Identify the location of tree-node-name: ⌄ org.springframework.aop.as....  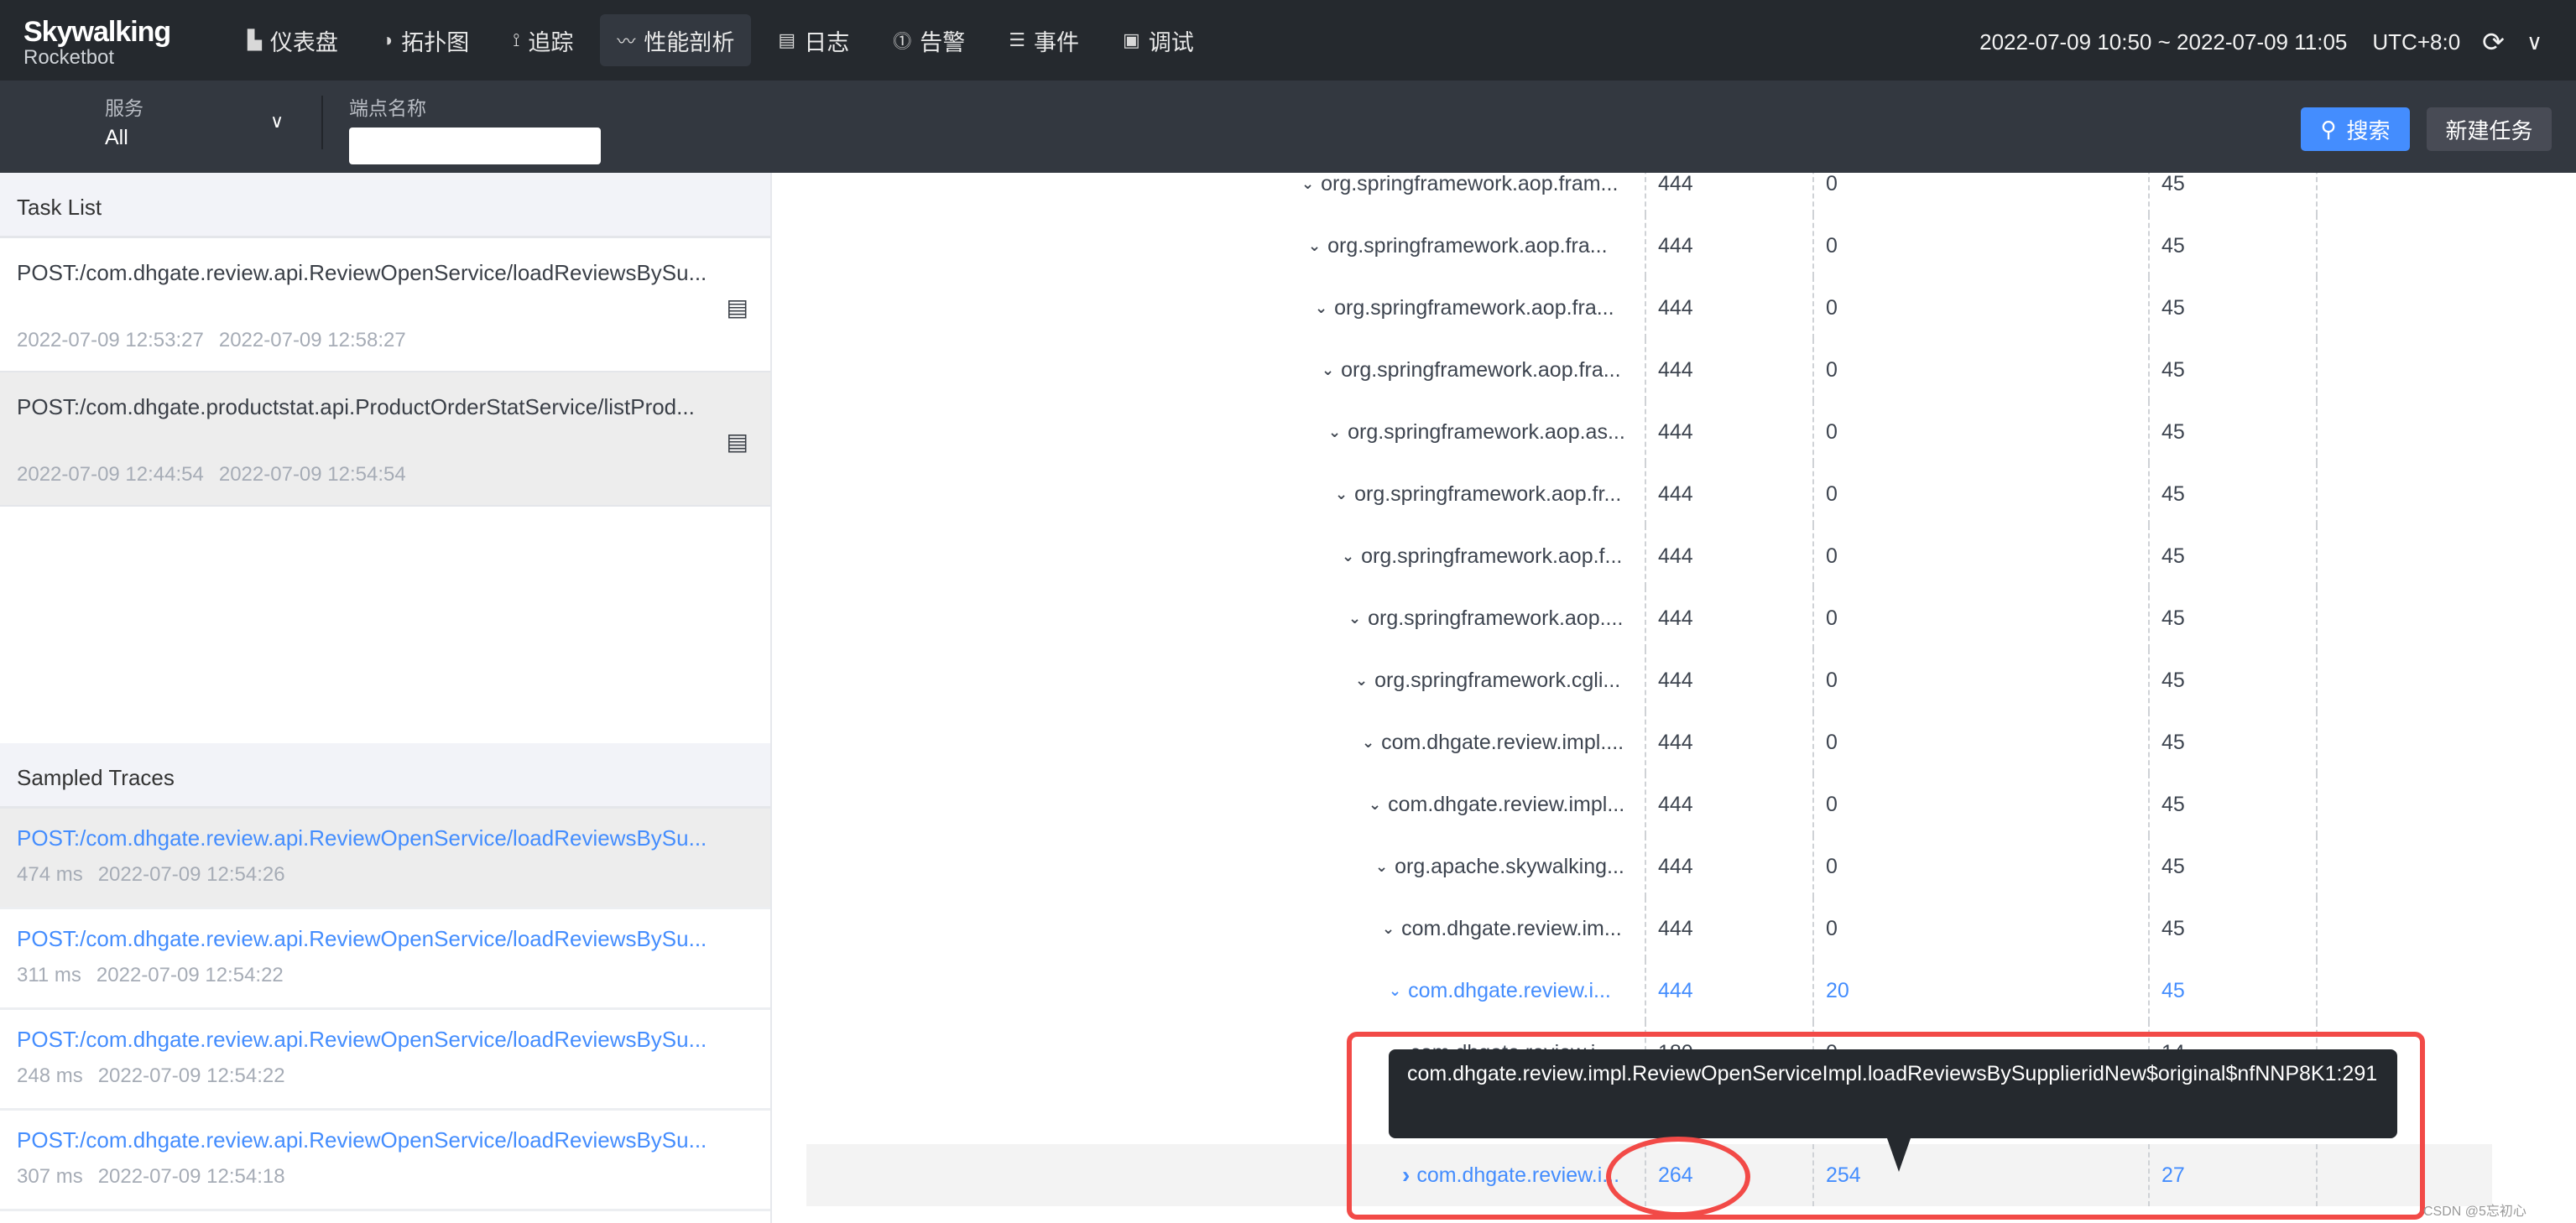
(1484, 432).